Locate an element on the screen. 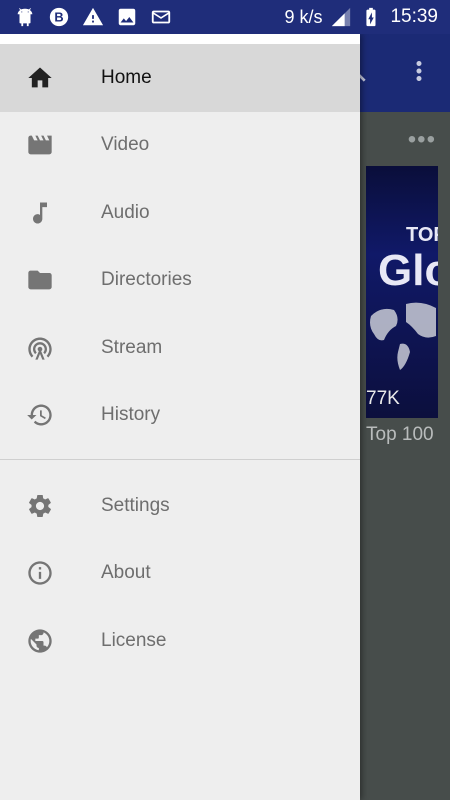  drawer-item-label: Settings is located at coordinates (135, 505).